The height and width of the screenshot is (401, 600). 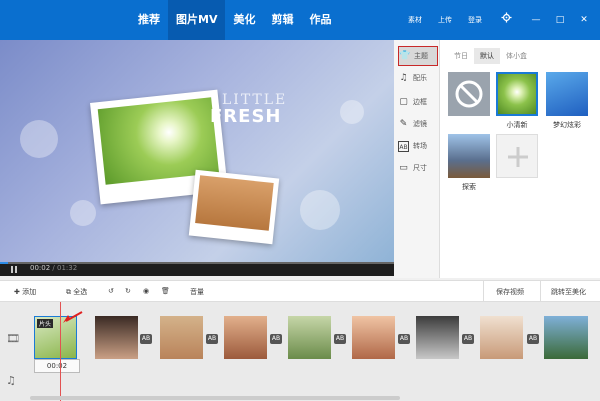 What do you see at coordinates (403, 146) in the screenshot?
I see `transition-icon: AB` at bounding box center [403, 146].